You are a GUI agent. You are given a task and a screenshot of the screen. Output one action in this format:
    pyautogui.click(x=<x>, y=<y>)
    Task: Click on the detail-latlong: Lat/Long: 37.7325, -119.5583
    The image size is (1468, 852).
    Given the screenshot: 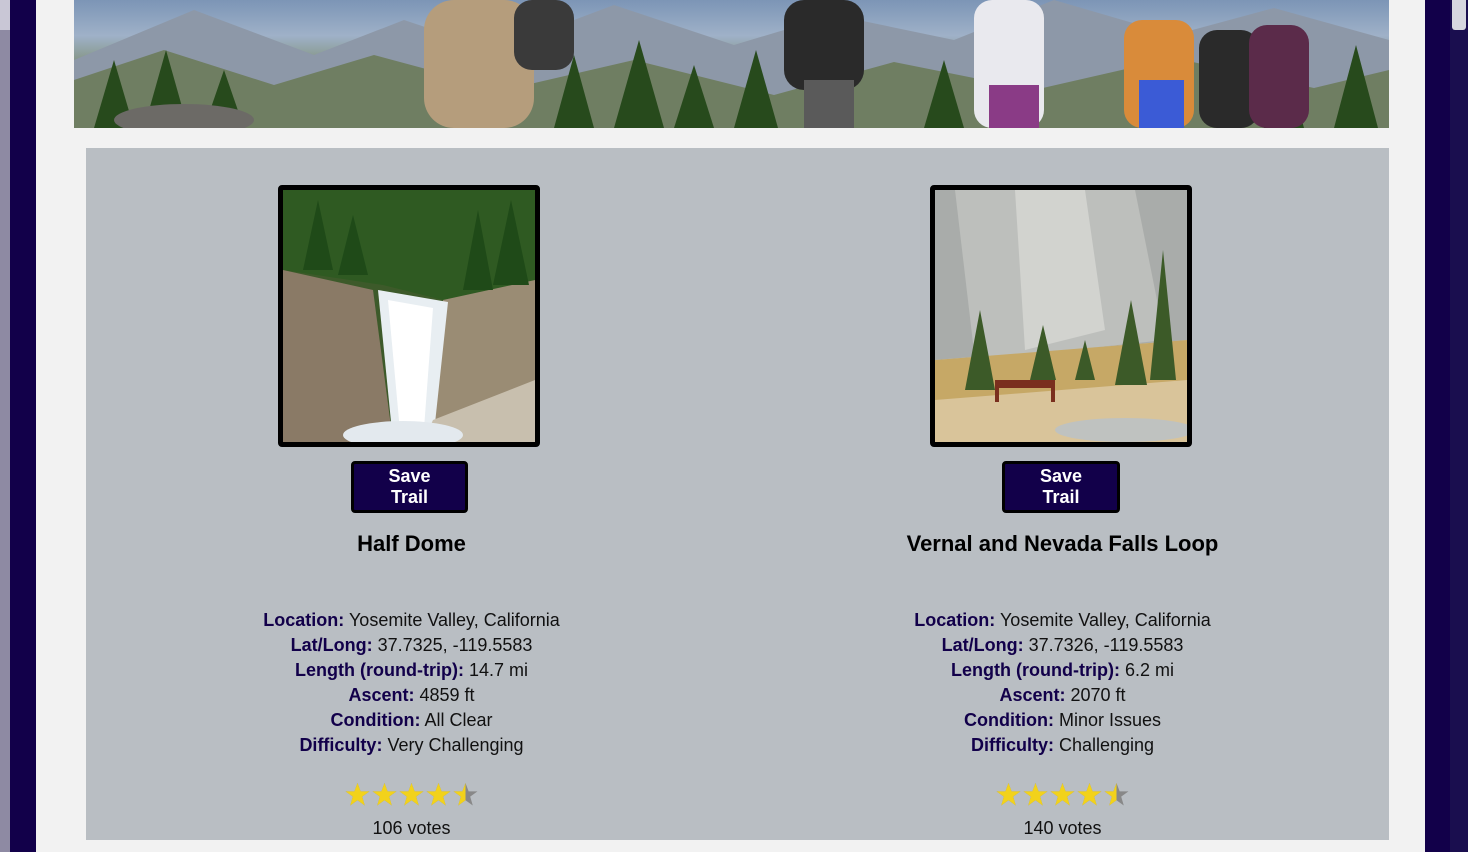 What is the action you would take?
    pyautogui.click(x=411, y=645)
    